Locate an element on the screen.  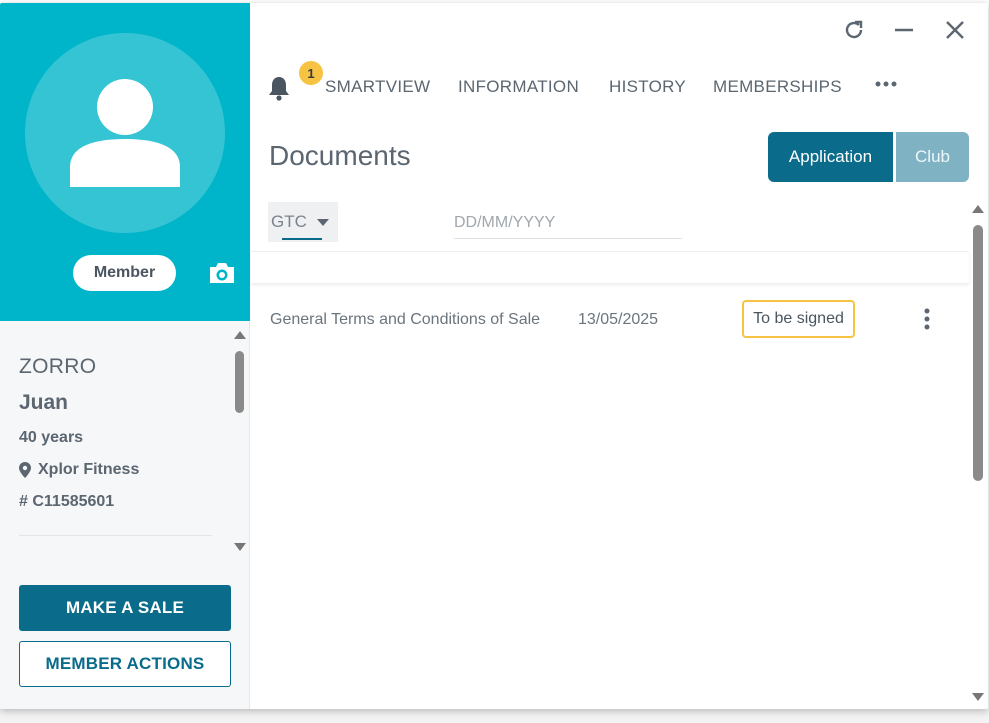
member-actions-button: MEMBER ACTIONS is located at coordinates (125, 664).